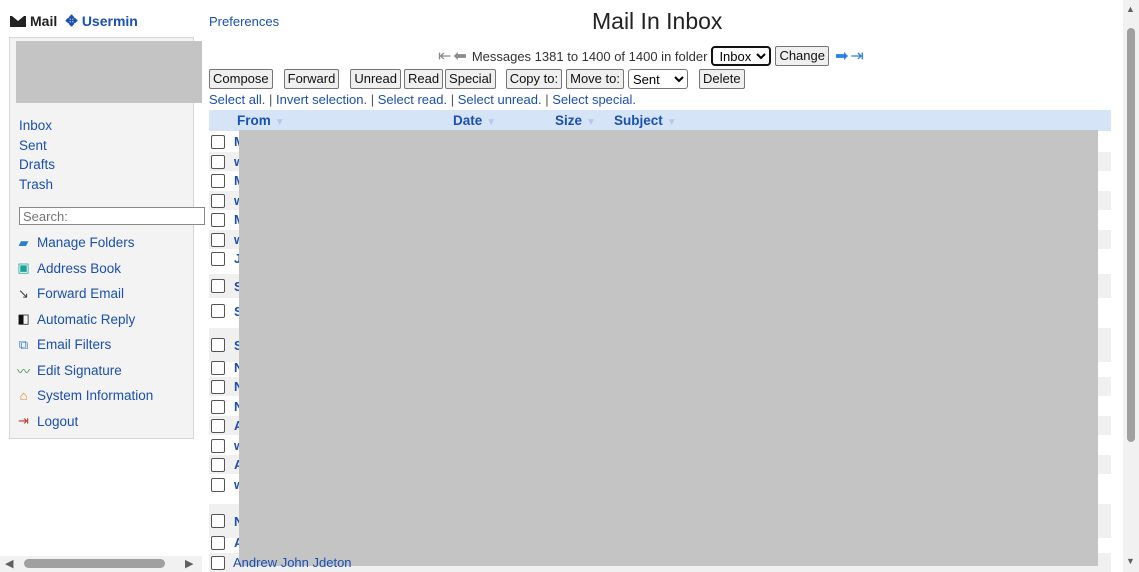 This screenshot has height=572, width=1139. I want to click on folder-drafts: Drafts, so click(37, 164).